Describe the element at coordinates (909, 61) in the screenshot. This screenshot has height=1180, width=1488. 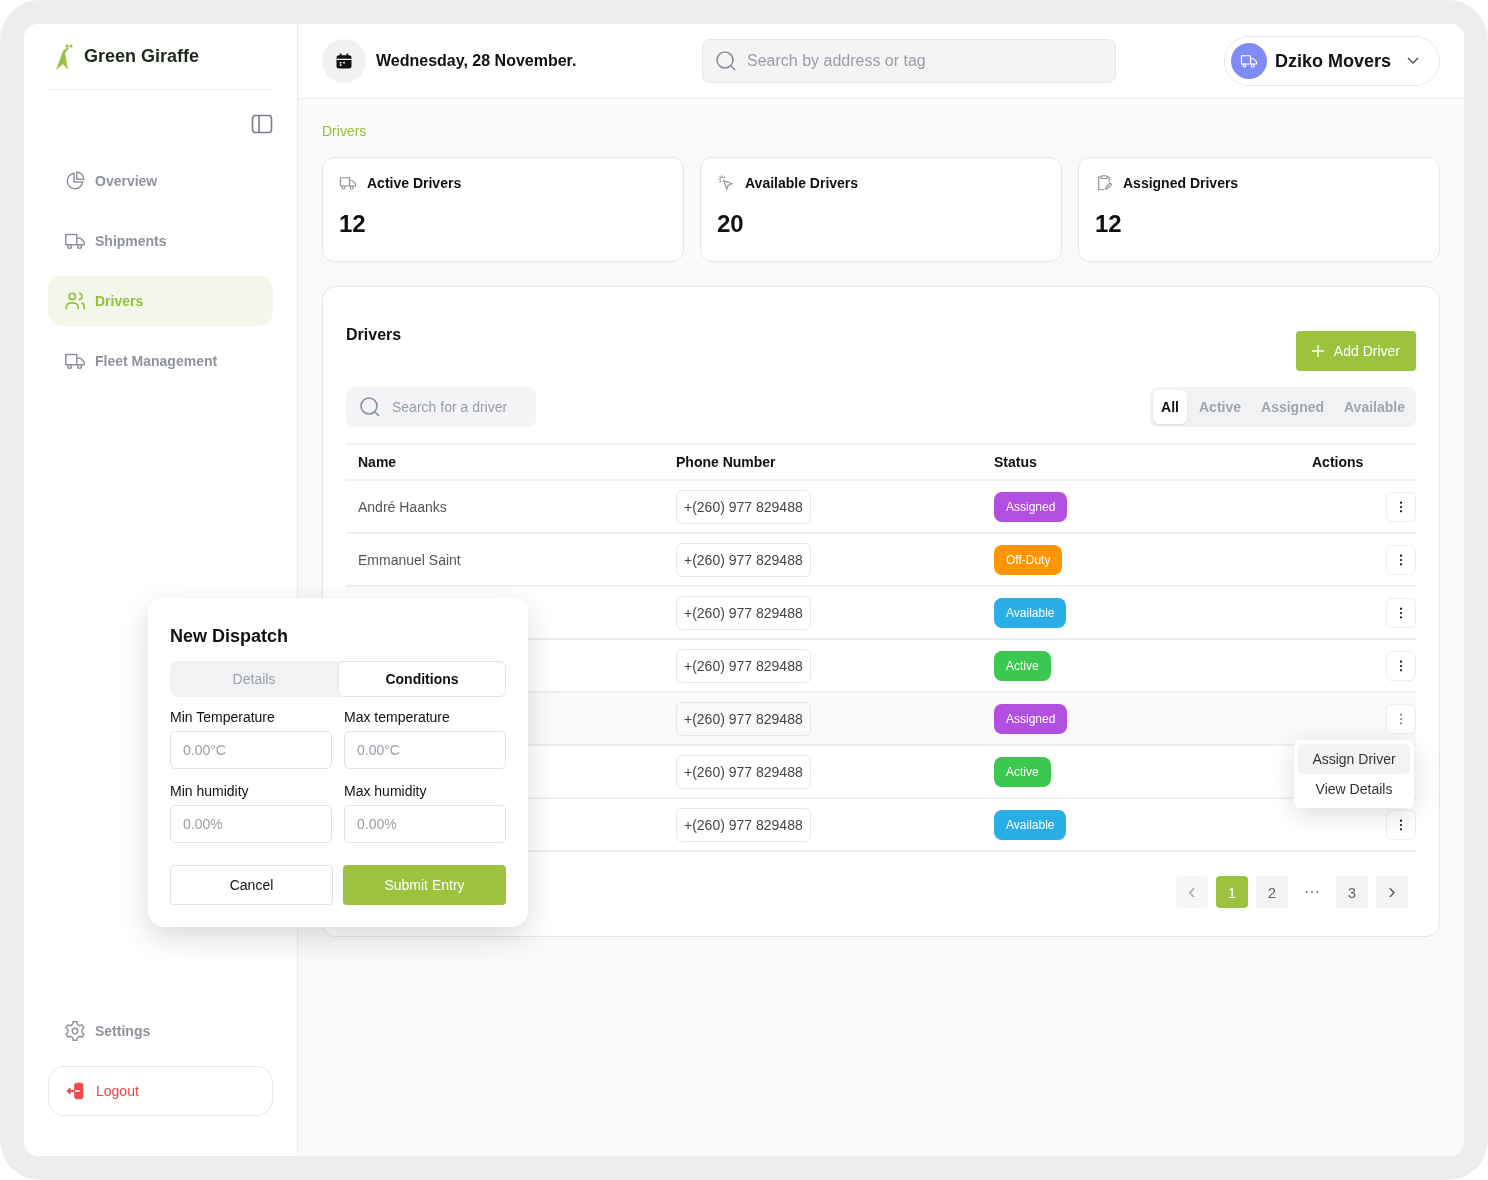
I see `search-field: Search by address or tag` at that location.